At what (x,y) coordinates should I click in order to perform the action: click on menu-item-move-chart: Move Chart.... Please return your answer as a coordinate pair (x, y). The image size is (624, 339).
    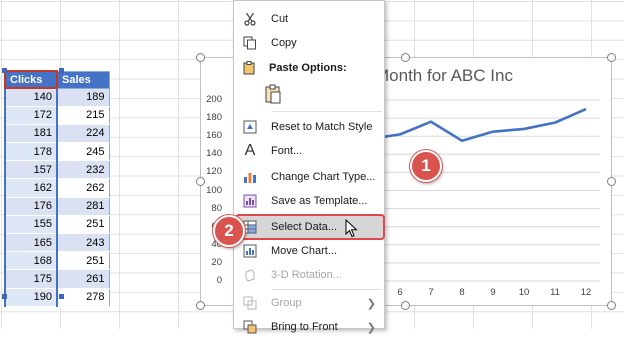
    Looking at the image, I should click on (310, 251).